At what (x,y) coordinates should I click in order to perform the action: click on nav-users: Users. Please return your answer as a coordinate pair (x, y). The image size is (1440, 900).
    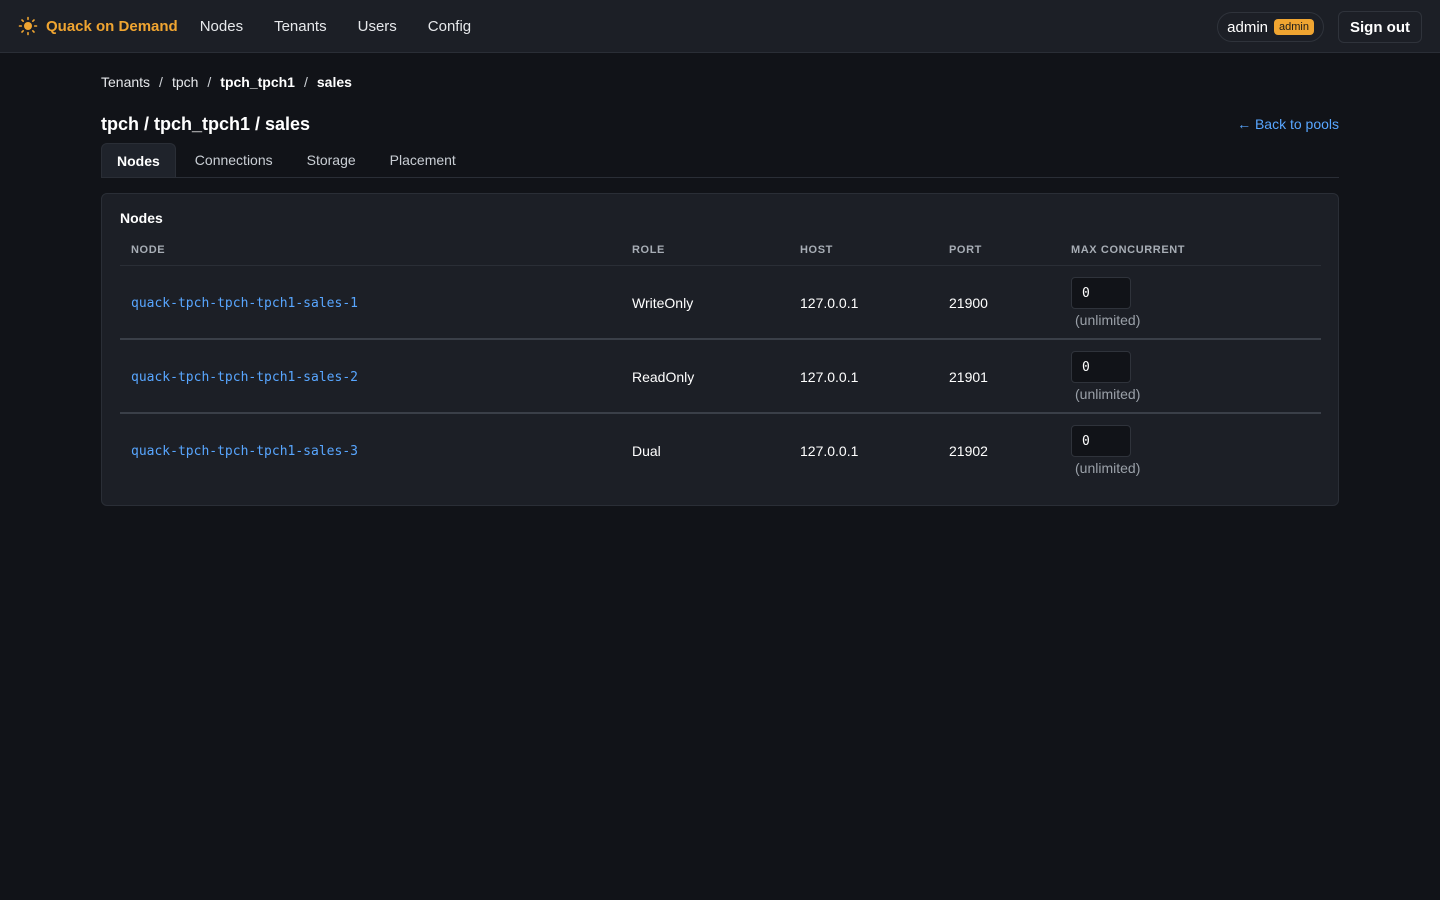
    Looking at the image, I should click on (377, 26).